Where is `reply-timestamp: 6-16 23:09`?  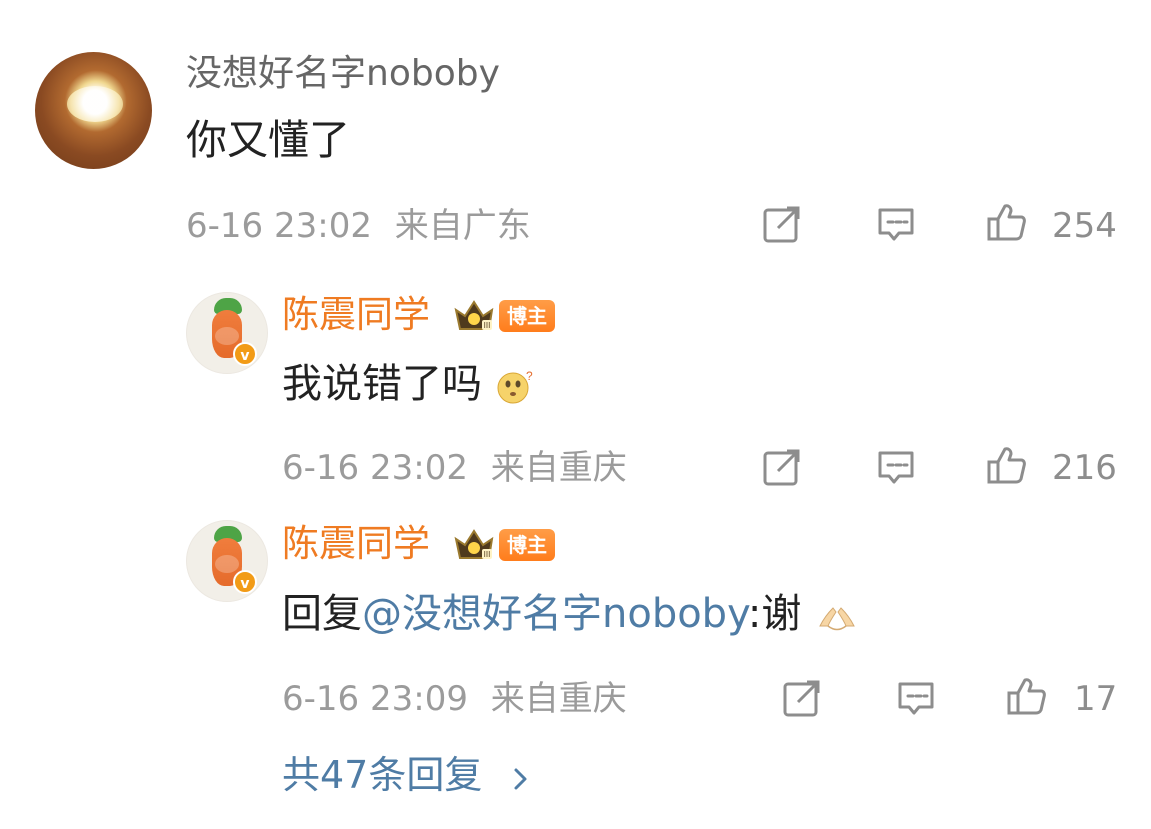 reply-timestamp: 6-16 23:09 is located at coordinates (375, 699).